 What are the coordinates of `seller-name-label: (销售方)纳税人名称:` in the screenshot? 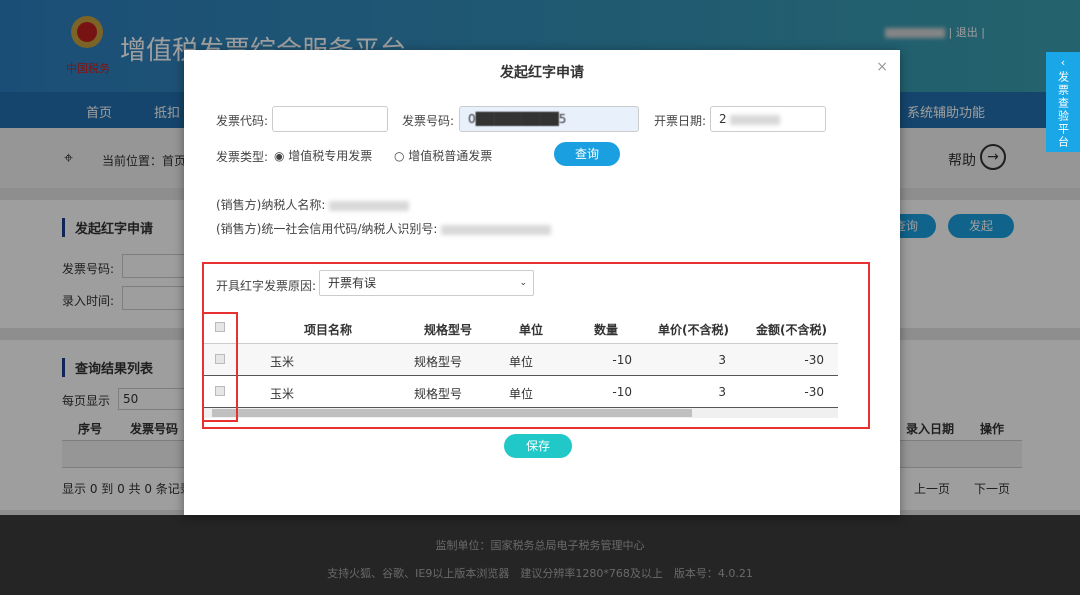 It's located at (313, 204).